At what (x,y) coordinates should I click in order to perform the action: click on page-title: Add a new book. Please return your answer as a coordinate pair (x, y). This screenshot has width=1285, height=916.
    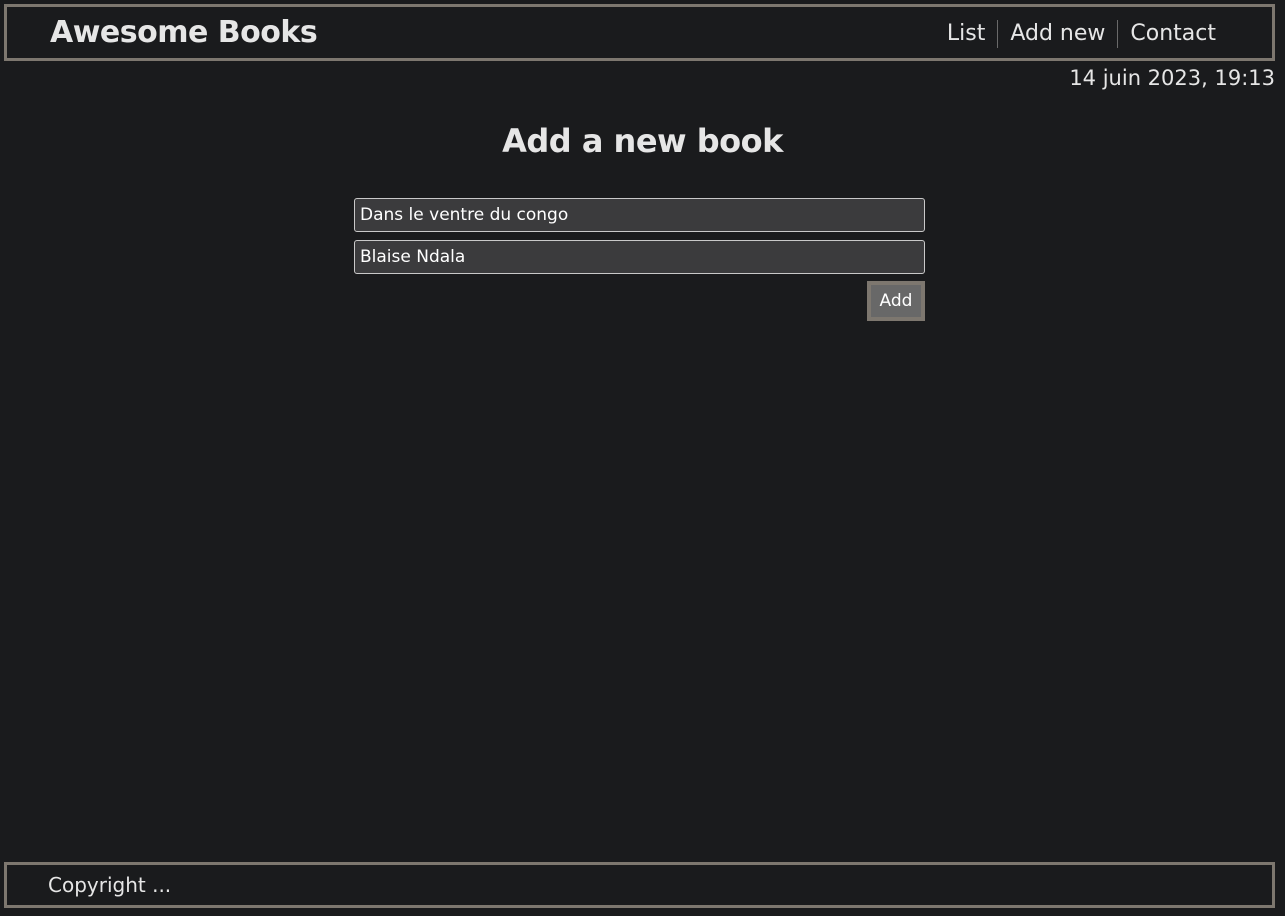
    Looking at the image, I should click on (642, 141).